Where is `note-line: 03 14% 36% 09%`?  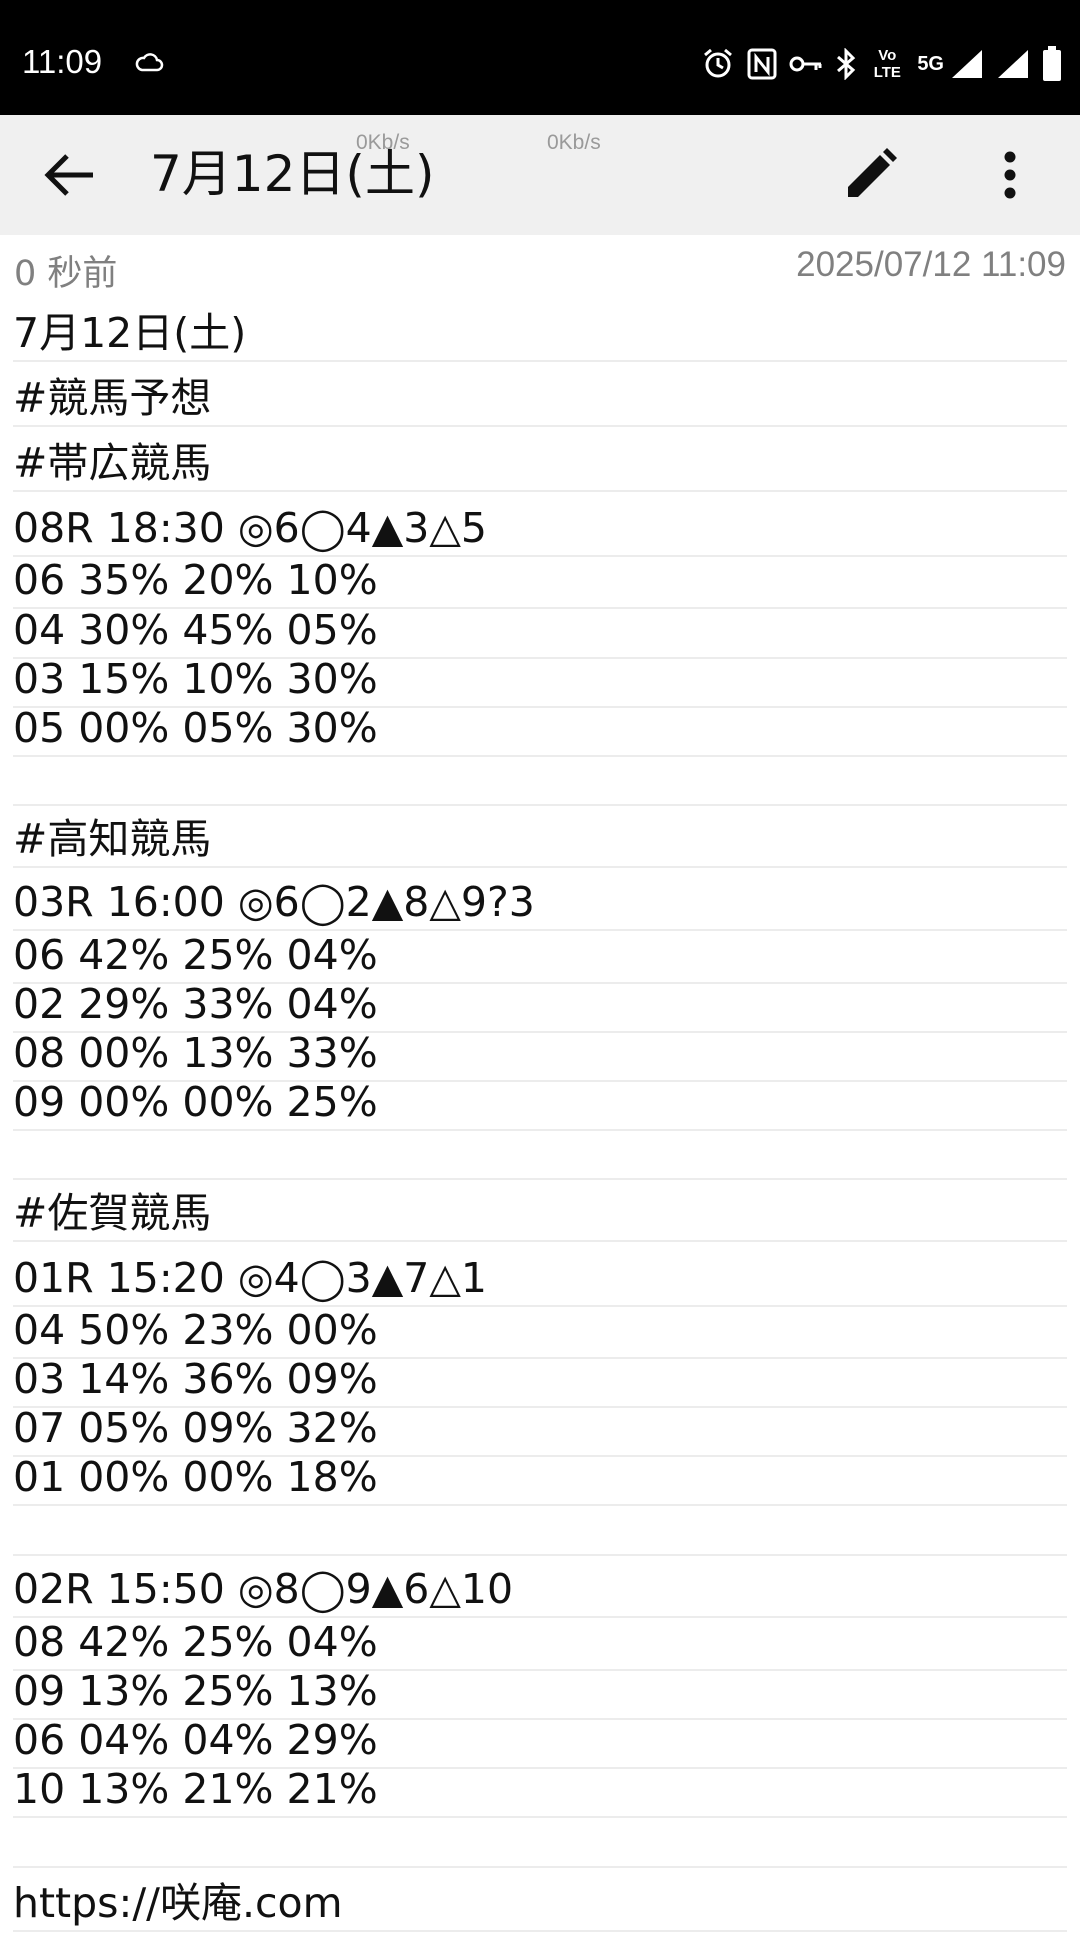
note-line: 03 14% 36% 09% is located at coordinates (540, 1381).